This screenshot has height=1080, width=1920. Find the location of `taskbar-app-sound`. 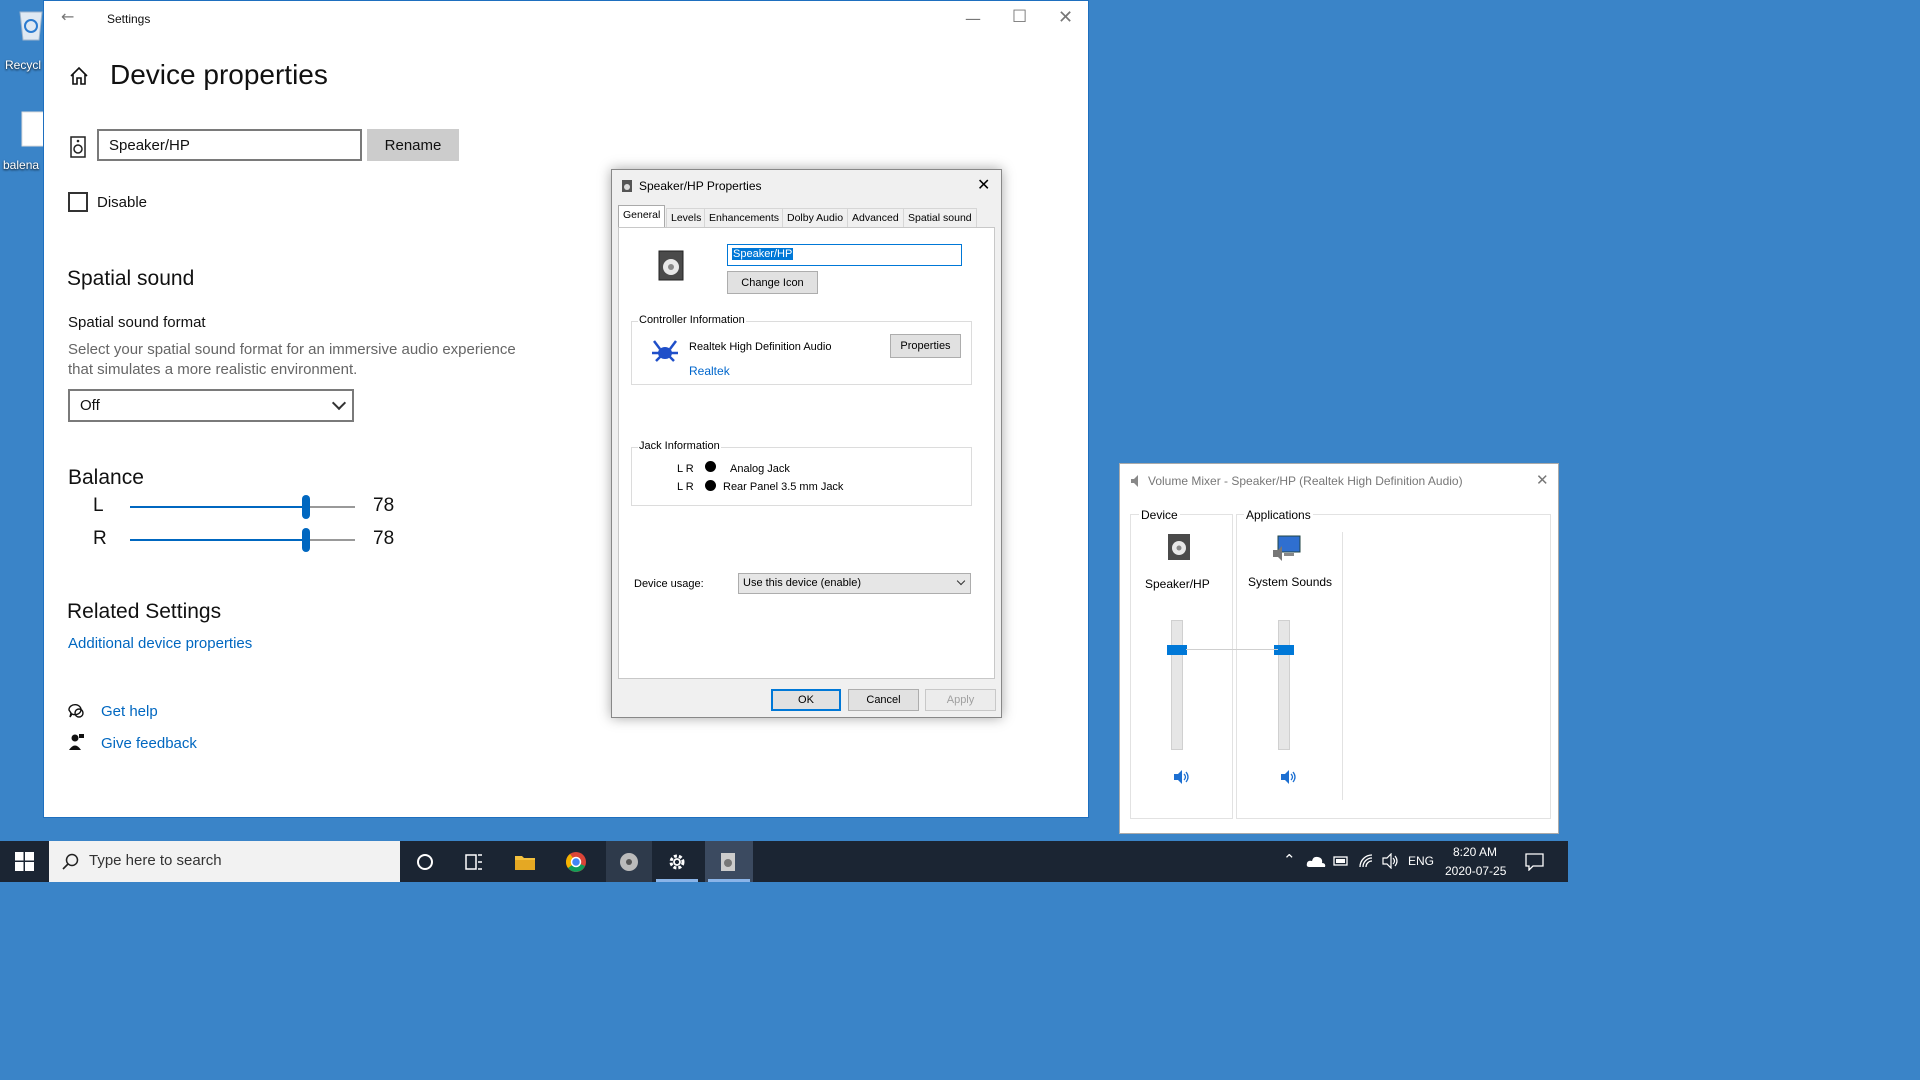

taskbar-app-sound is located at coordinates (729, 861).